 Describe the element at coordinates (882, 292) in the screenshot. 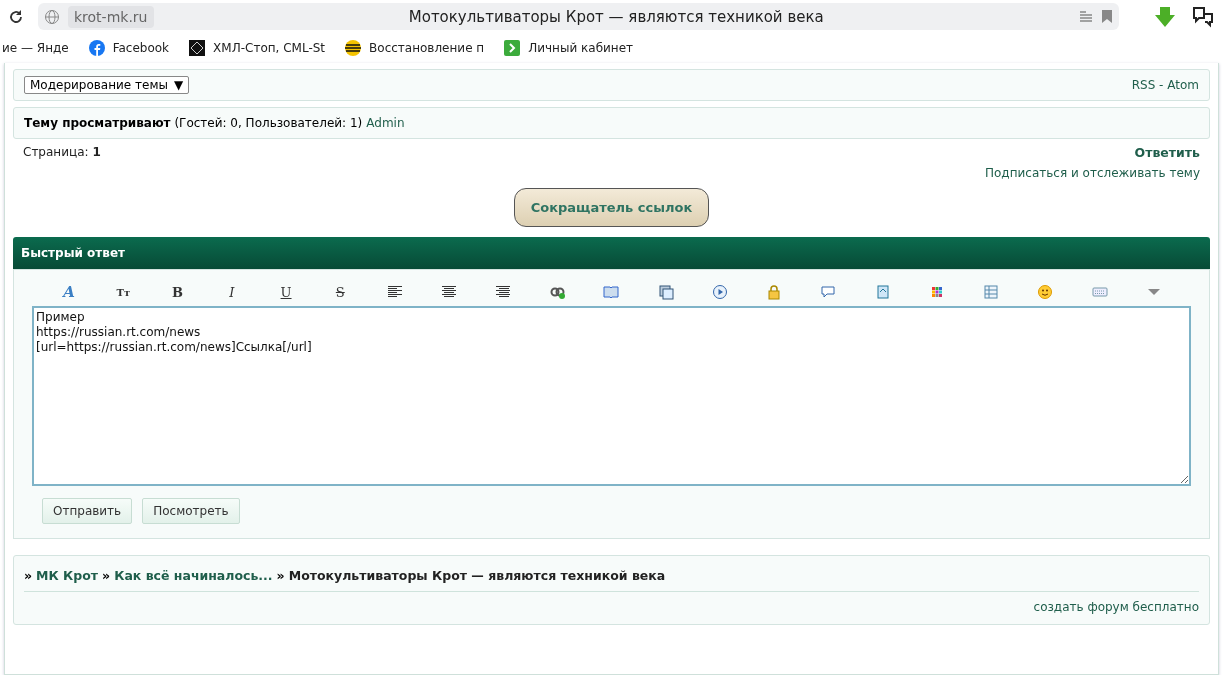

I see `document-icon` at that location.